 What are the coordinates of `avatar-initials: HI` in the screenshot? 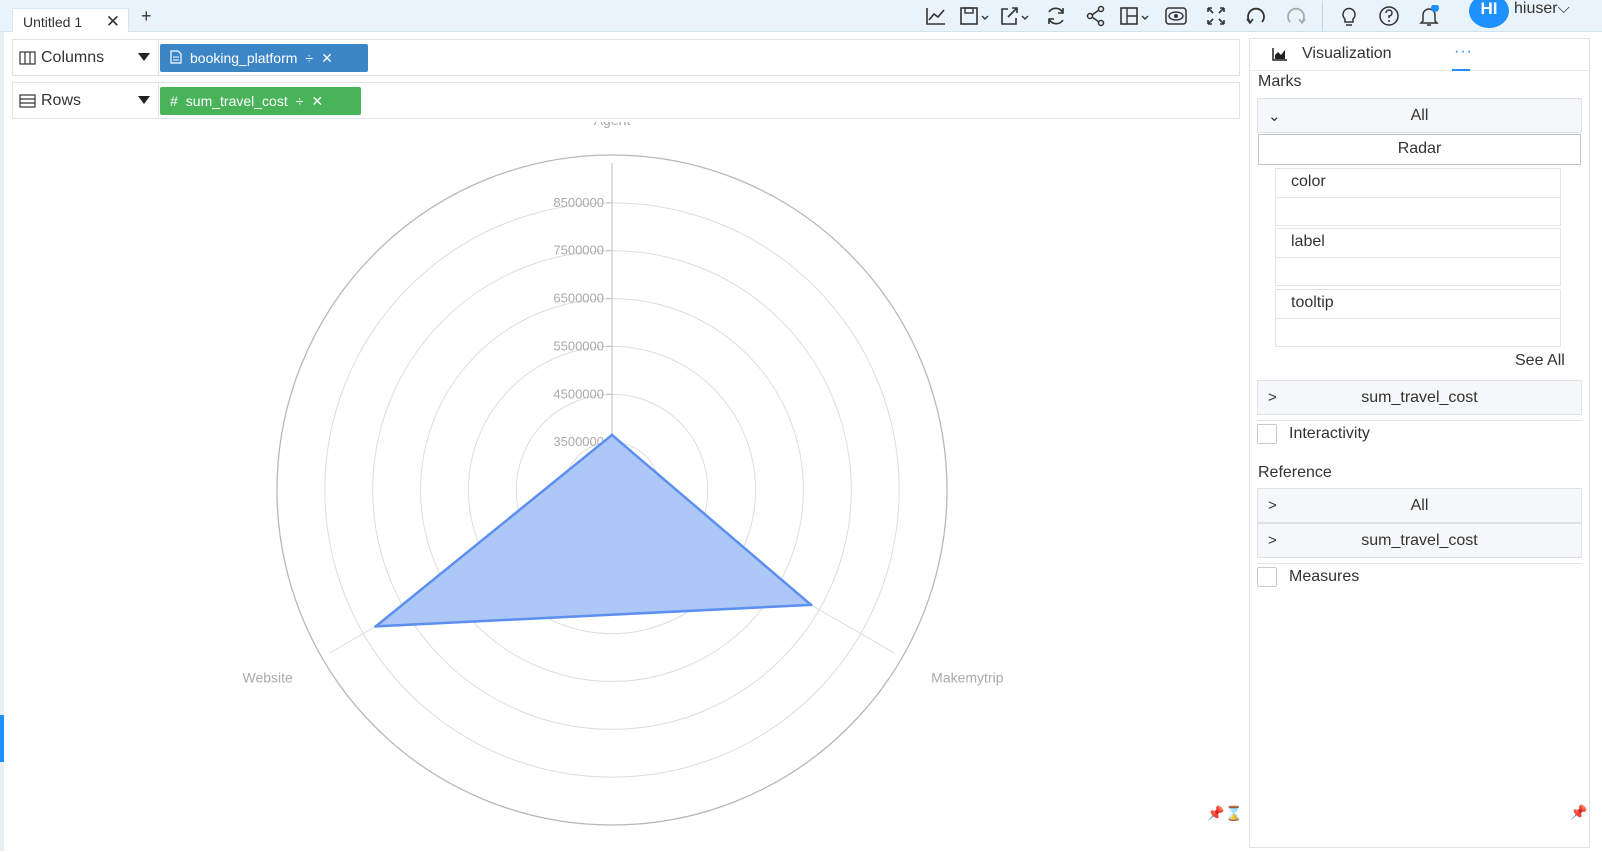 It's located at (1489, 9).